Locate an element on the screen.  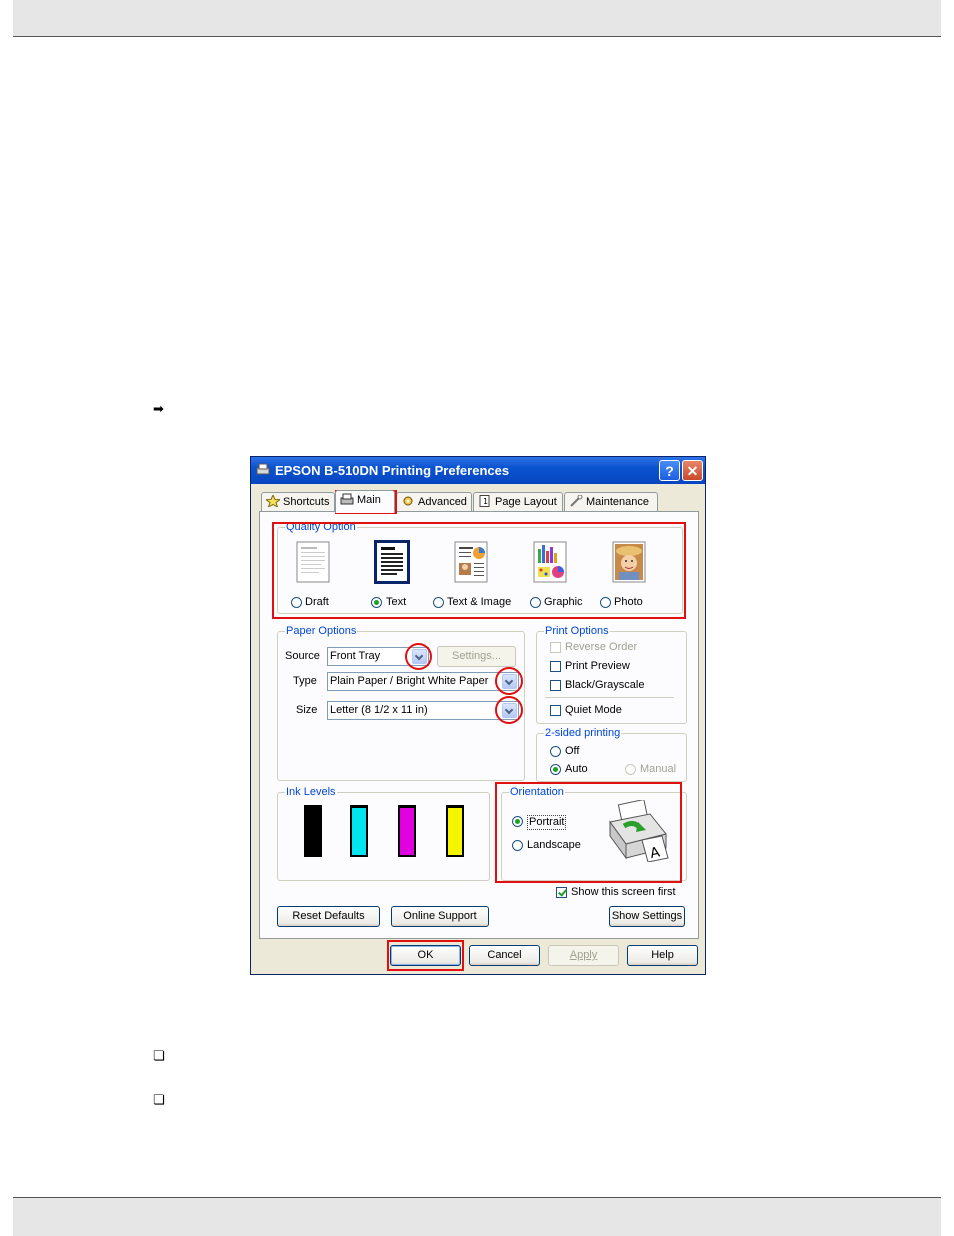
ink-level-magenta is located at coordinates (407, 831).